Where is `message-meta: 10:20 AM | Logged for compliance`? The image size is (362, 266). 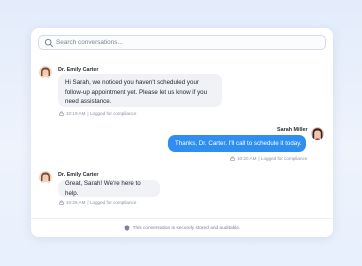
message-meta: 10:20 AM | Logged for compliance is located at coordinates (268, 158).